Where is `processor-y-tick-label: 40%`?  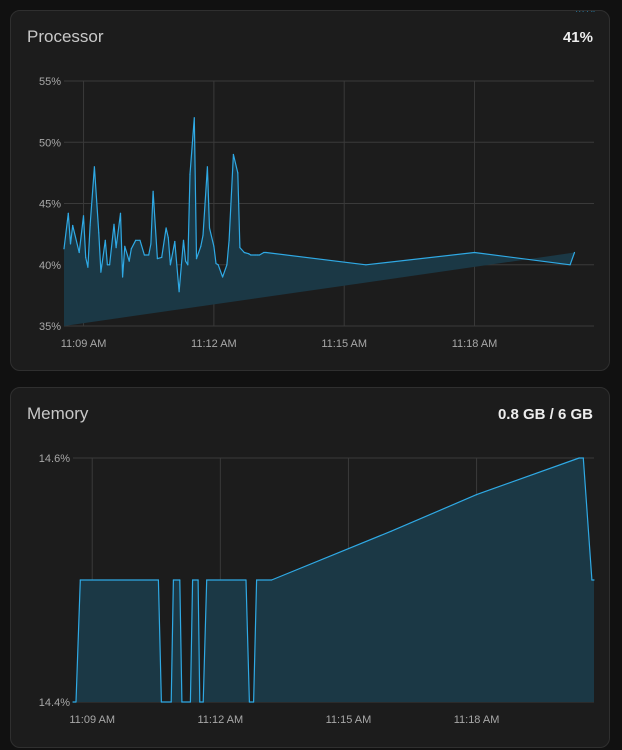 processor-y-tick-label: 40% is located at coordinates (50, 266).